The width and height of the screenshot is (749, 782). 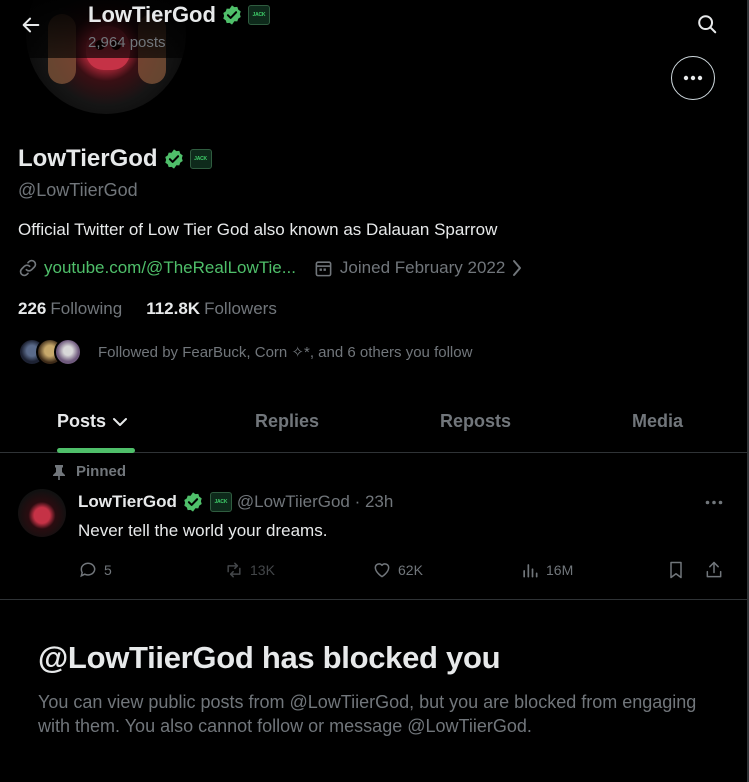 What do you see at coordinates (101, 471) in the screenshot?
I see `pinned-text: Pinned` at bounding box center [101, 471].